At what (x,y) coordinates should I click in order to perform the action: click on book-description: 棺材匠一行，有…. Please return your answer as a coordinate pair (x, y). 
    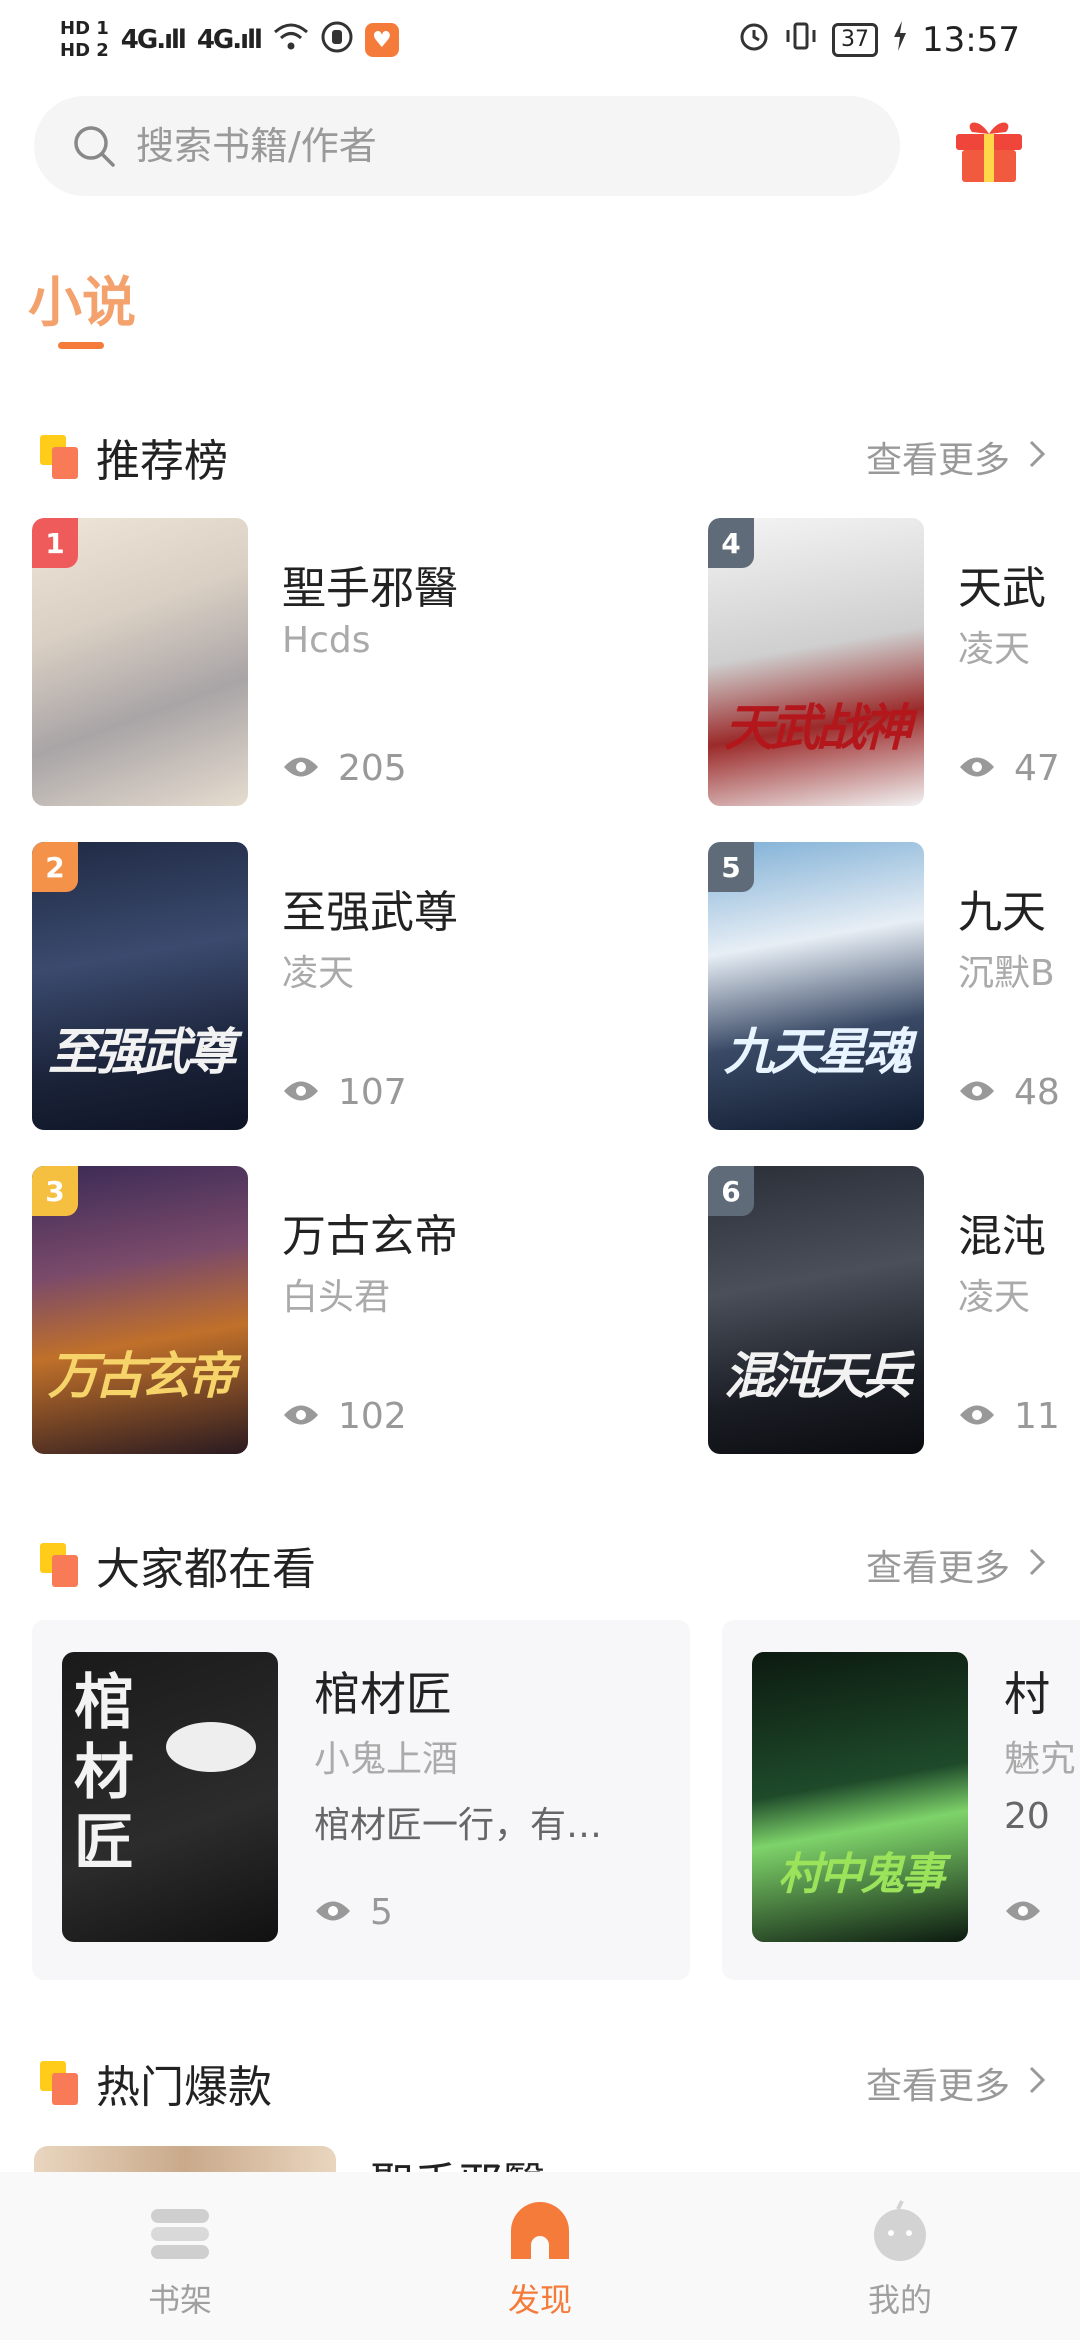
    Looking at the image, I should click on (458, 1825).